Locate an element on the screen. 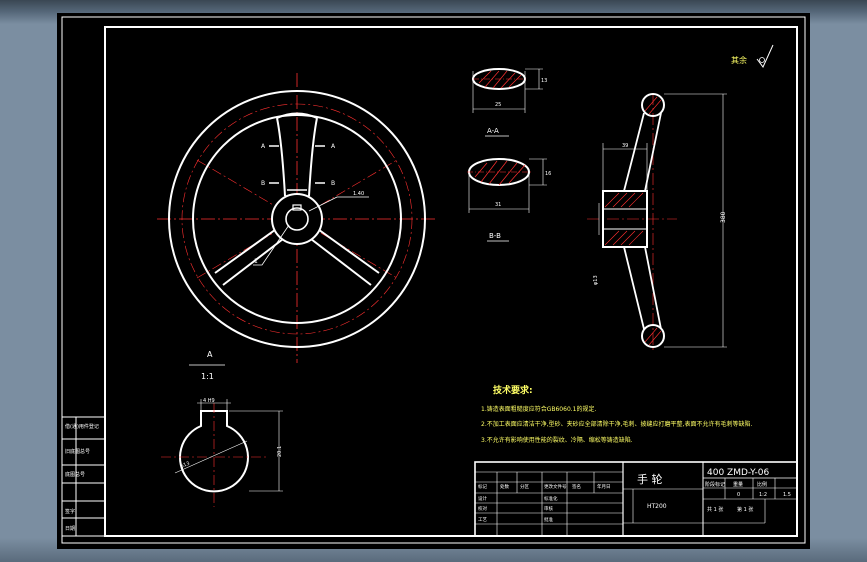 This screenshot has height=562, width=867. row-label-2: 处数 is located at coordinates (504, 486).